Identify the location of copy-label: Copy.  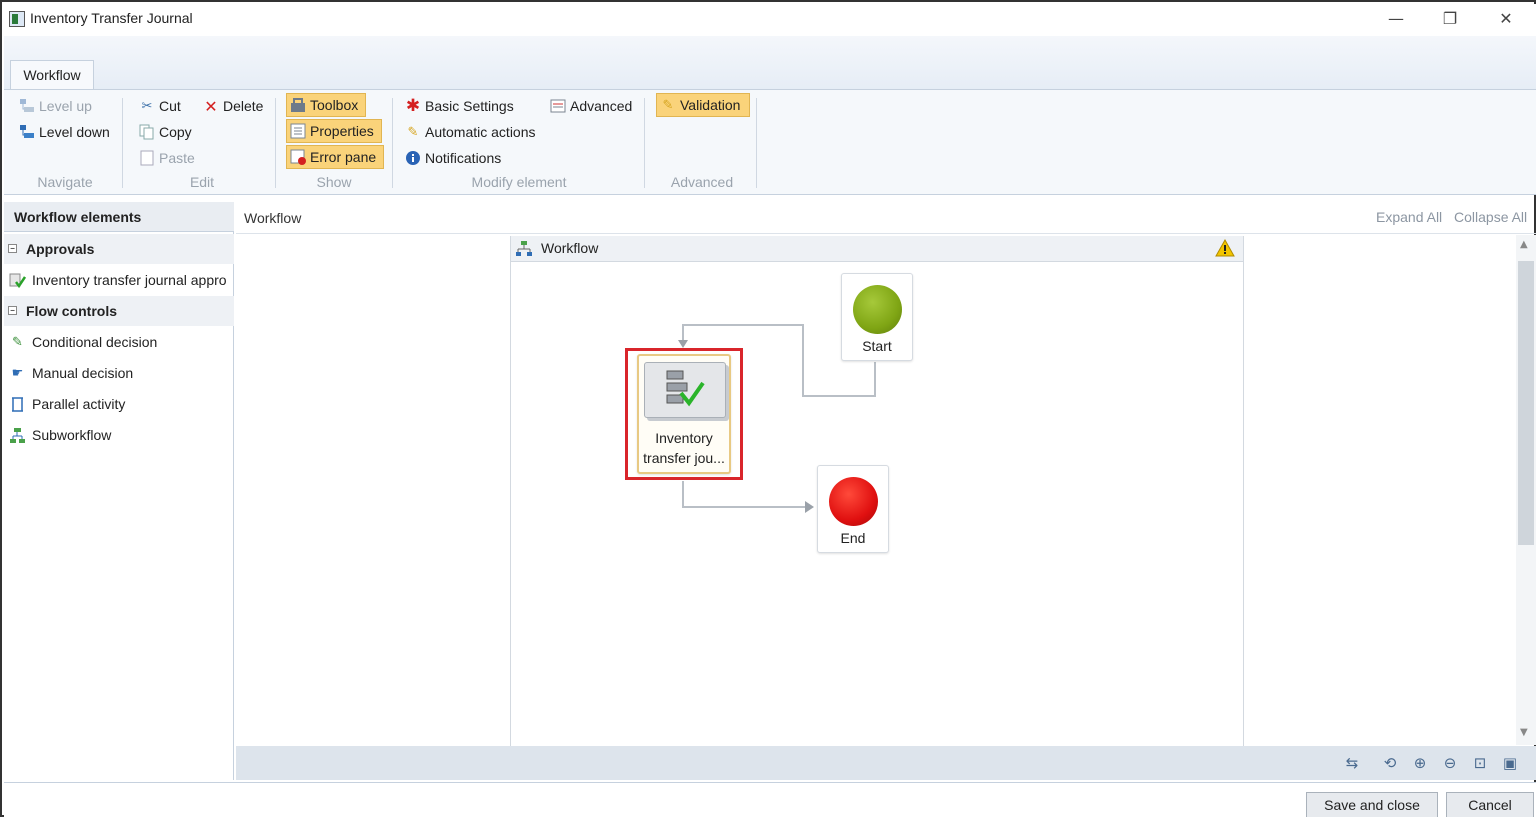
(175, 132).